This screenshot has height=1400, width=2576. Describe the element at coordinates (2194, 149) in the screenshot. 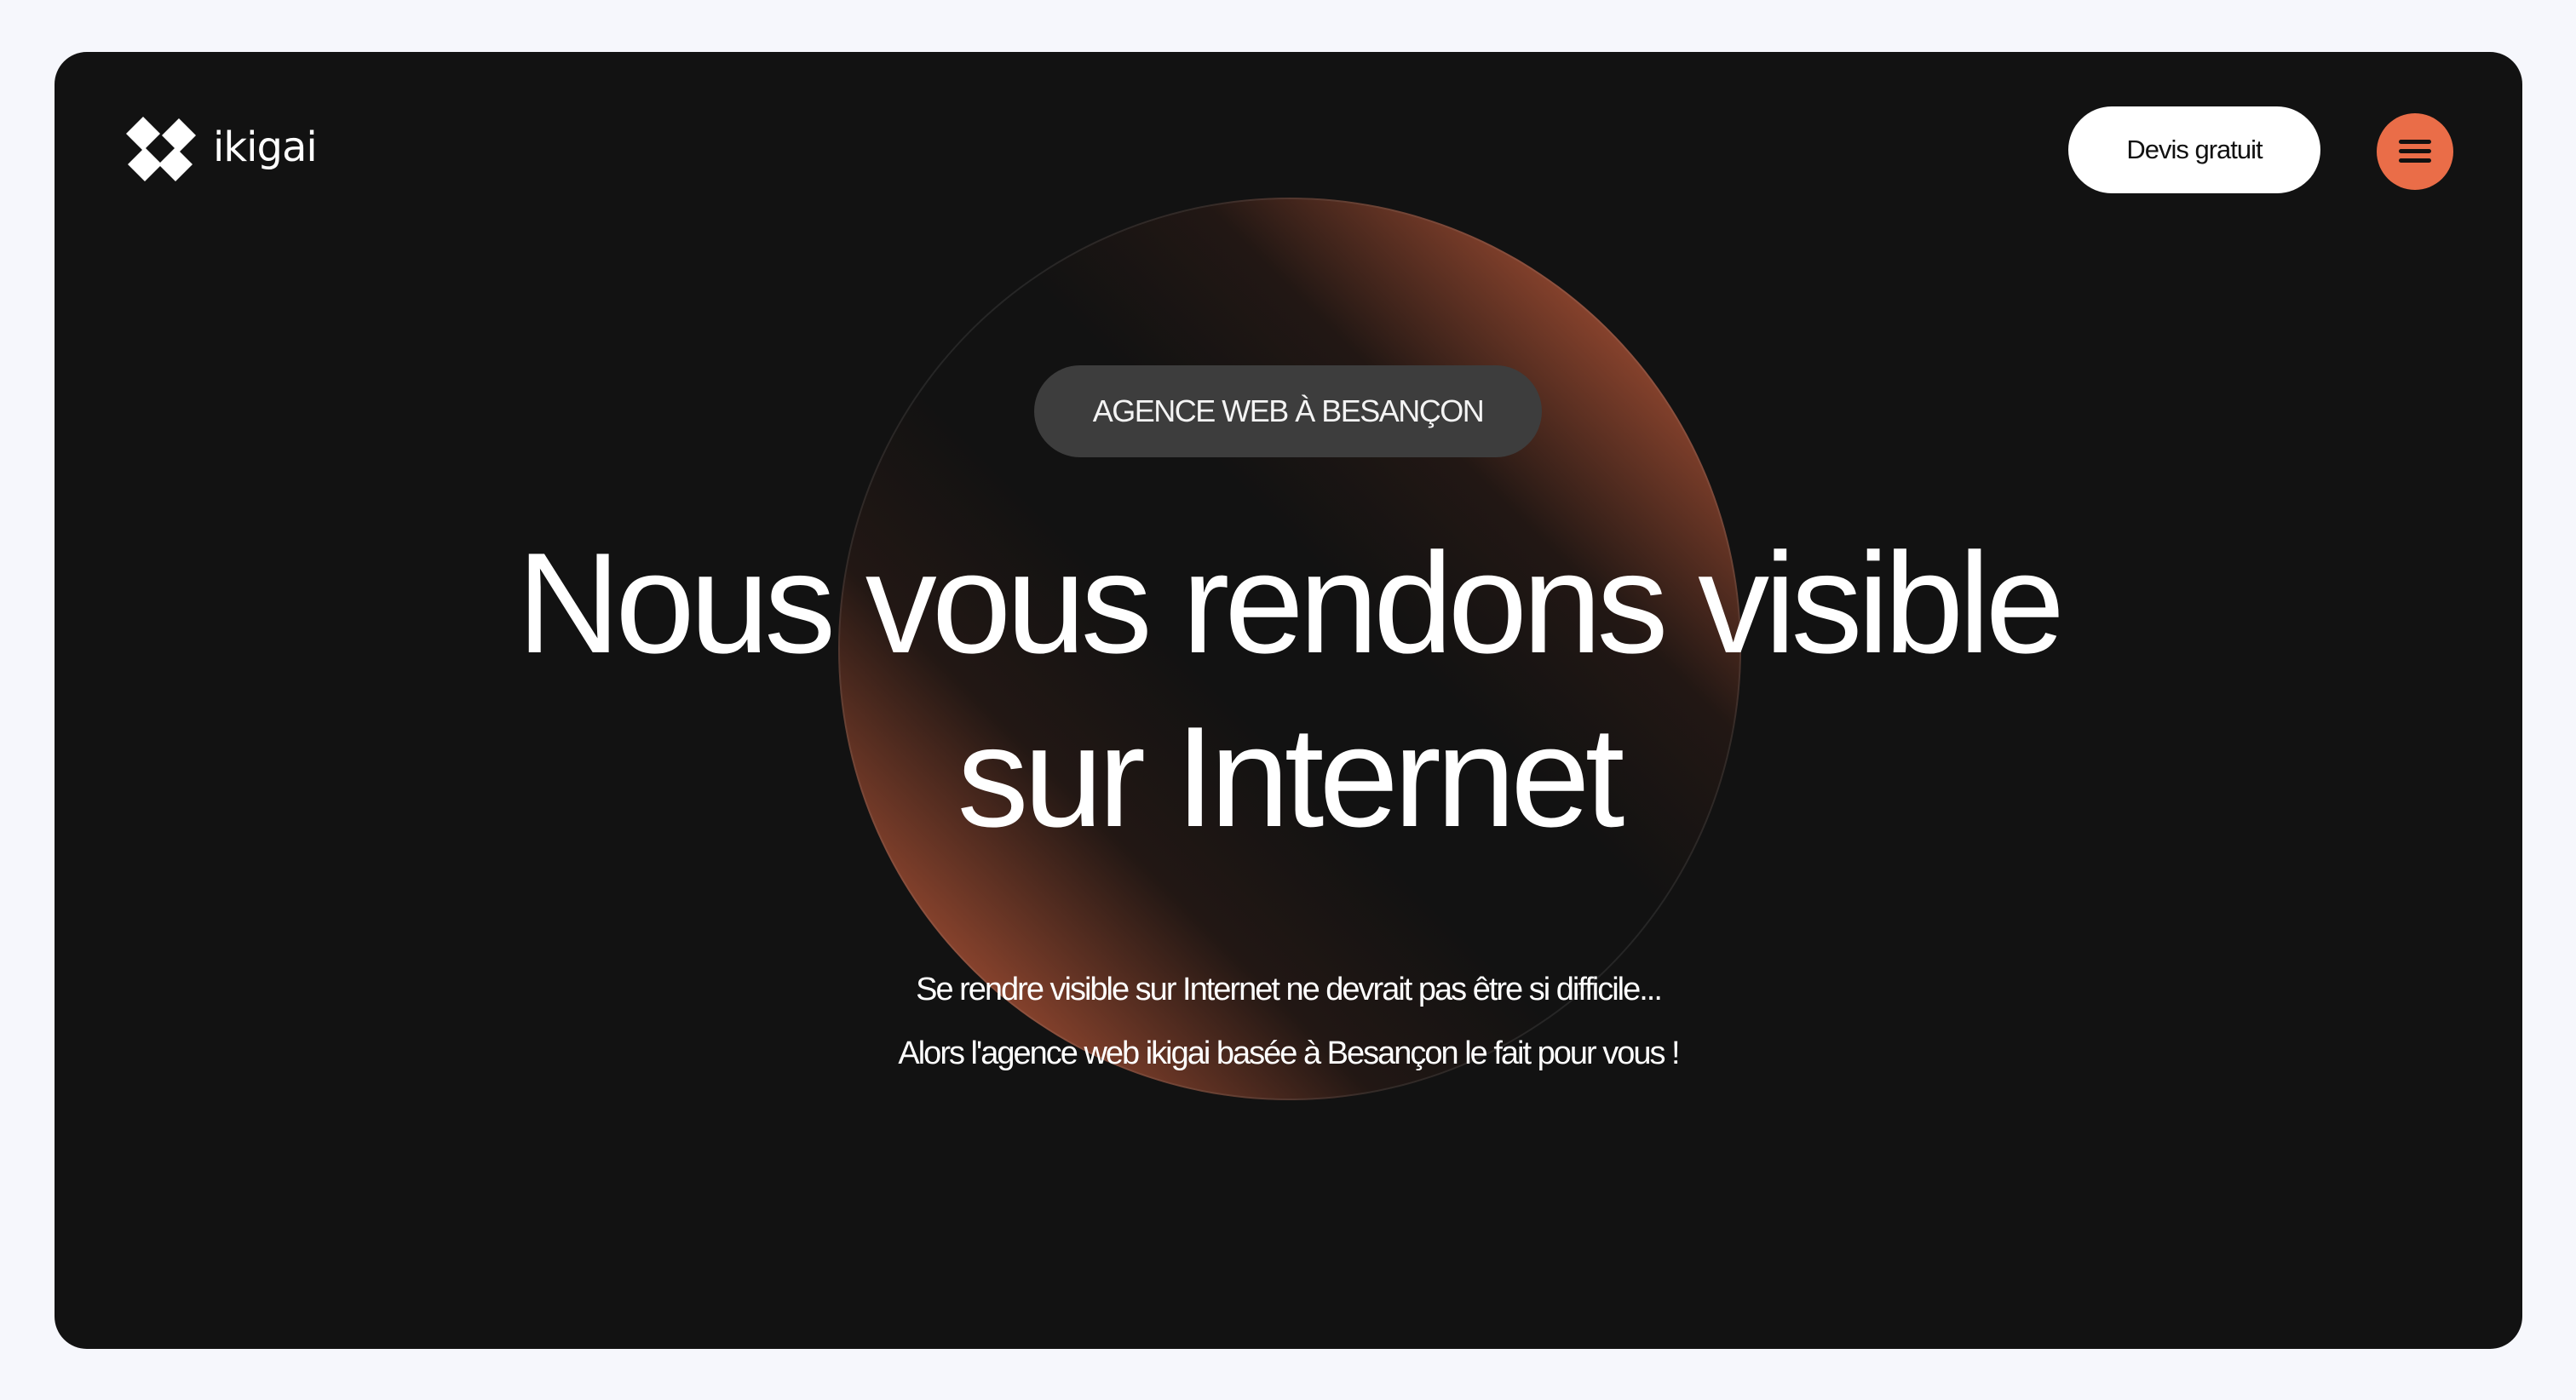

I see `free-quote-button: Devis gratuit` at that location.